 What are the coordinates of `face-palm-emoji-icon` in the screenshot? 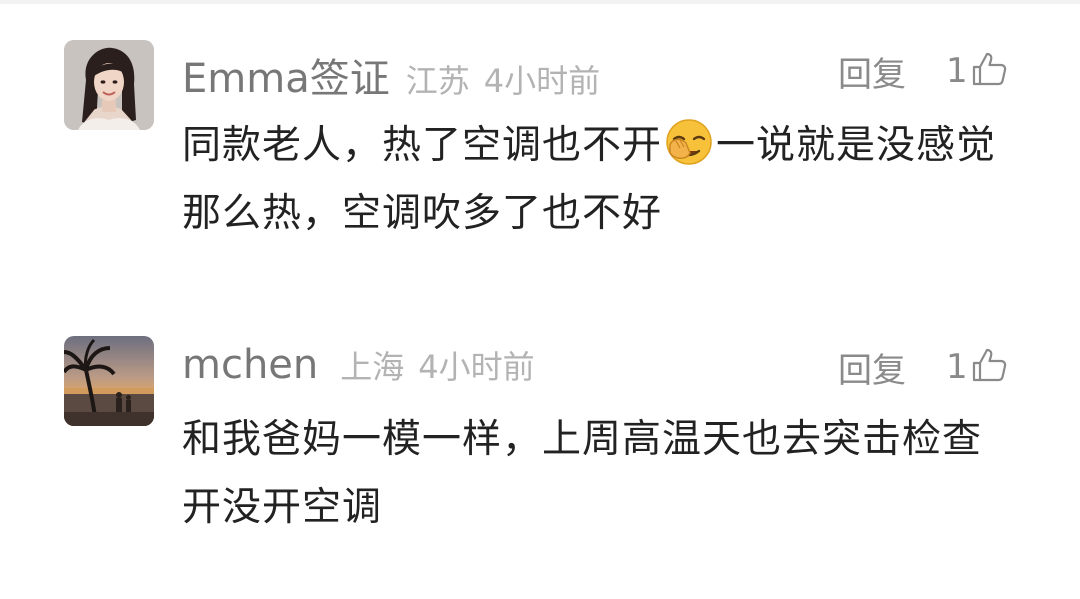 It's located at (689, 142).